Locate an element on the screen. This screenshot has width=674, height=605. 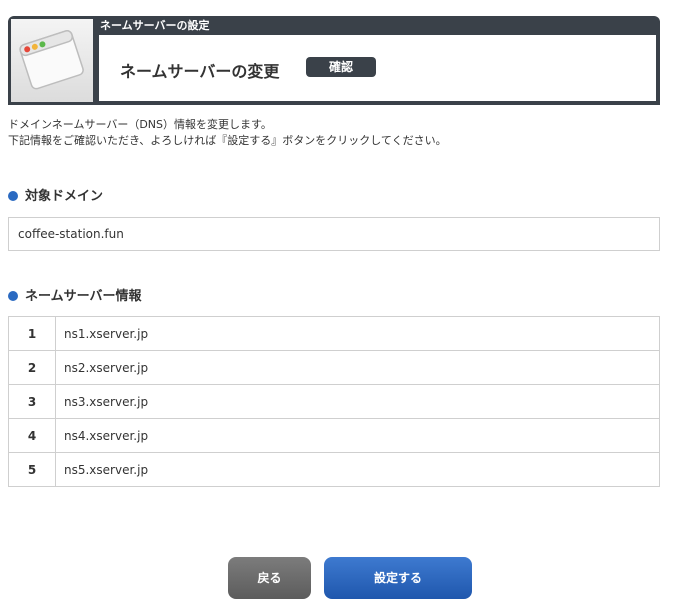
ns-section-title: ネームサーバー情報 is located at coordinates (74, 294).